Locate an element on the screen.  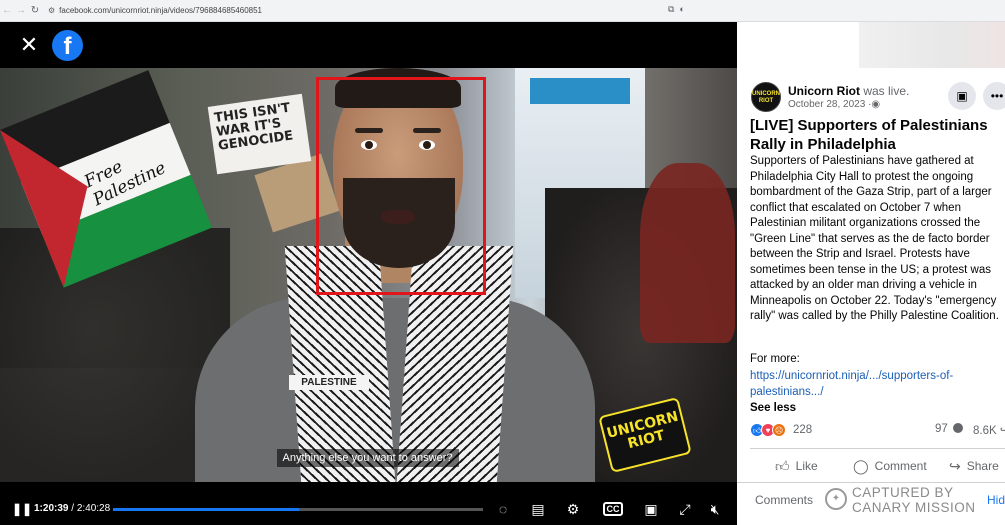
facebook-logo-icon: f is located at coordinates (67, 45).